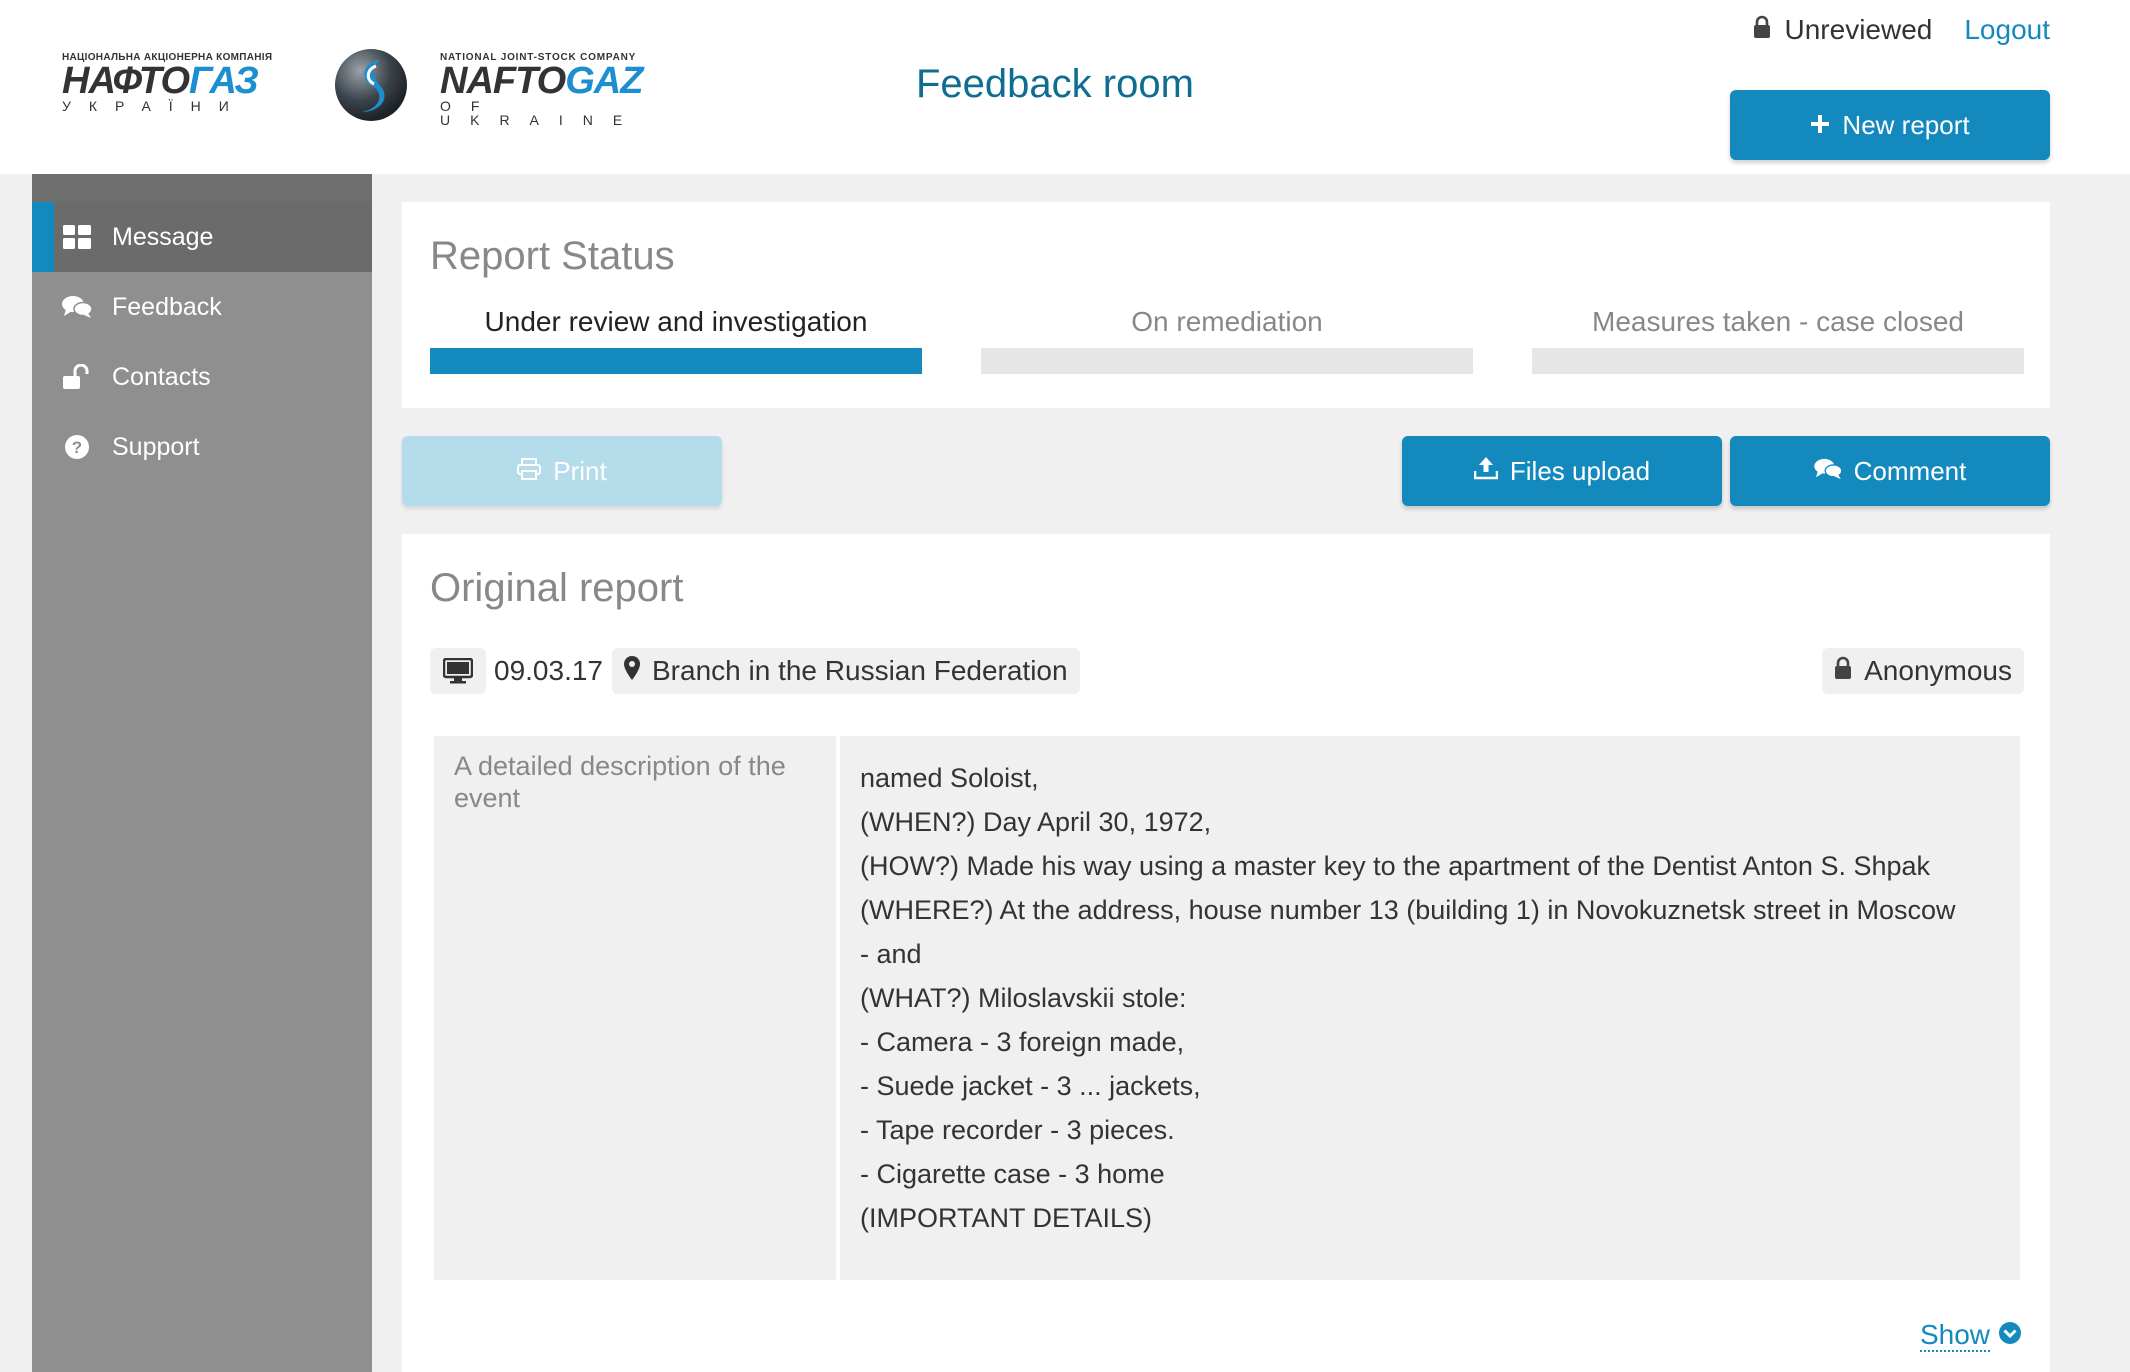 This screenshot has width=2130, height=1372. I want to click on description-line: (WHAT?) Miloslavskii stole:, so click(1023, 998).